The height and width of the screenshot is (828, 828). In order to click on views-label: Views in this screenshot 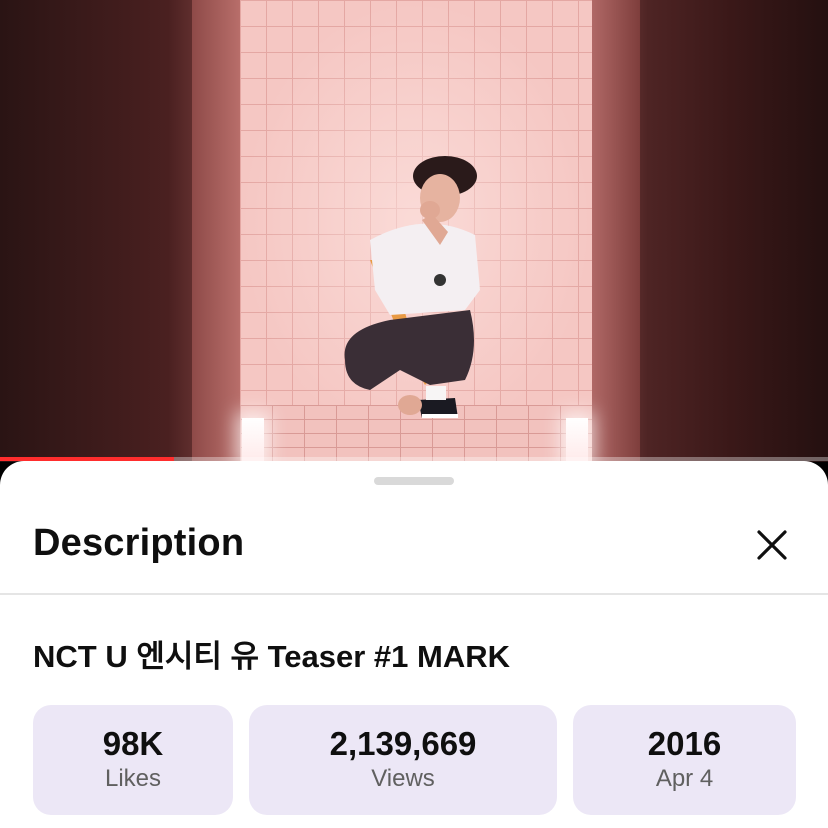, I will do `click(403, 778)`.